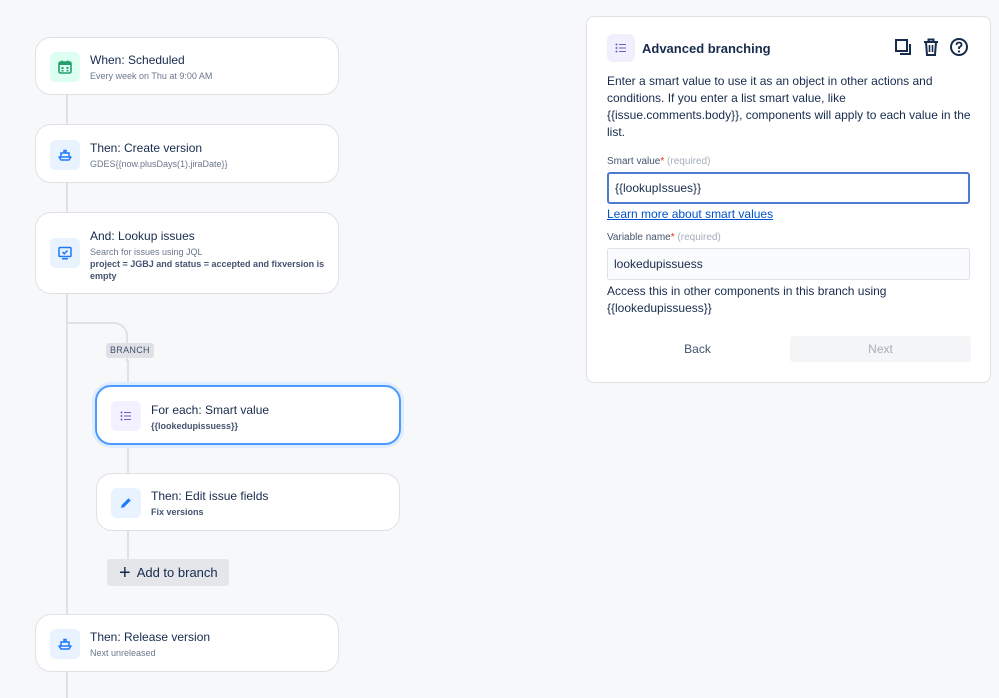 Image resolution: width=999 pixels, height=698 pixels. I want to click on variable-name-label: Variable name* (required), so click(664, 237).